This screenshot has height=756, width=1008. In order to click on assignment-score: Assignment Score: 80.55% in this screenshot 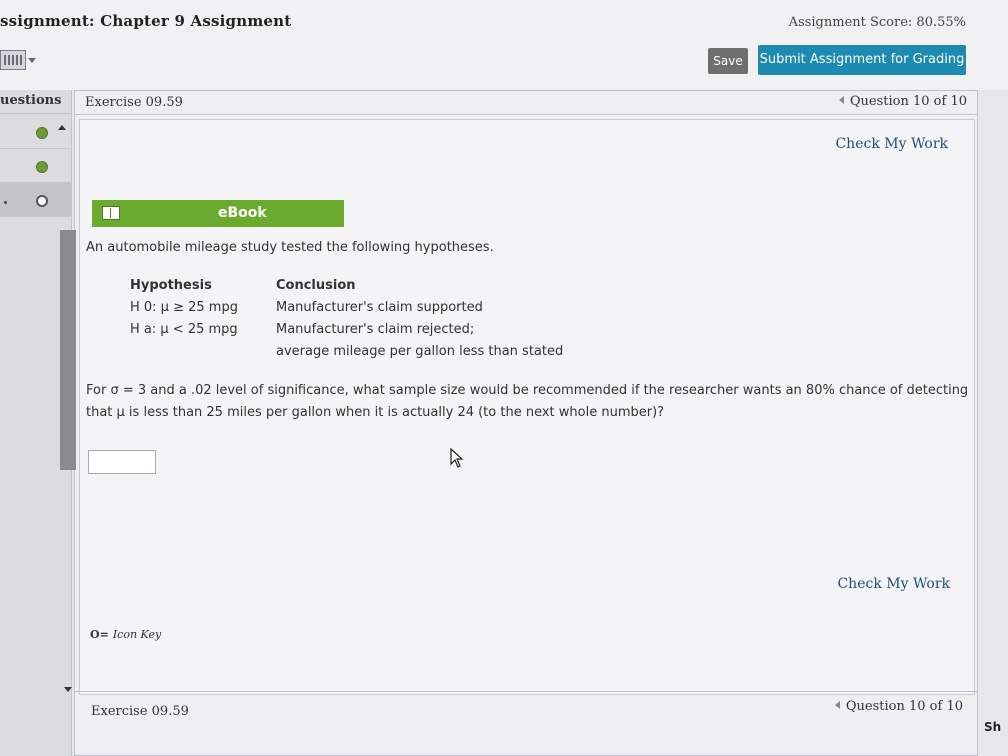, I will do `click(877, 22)`.